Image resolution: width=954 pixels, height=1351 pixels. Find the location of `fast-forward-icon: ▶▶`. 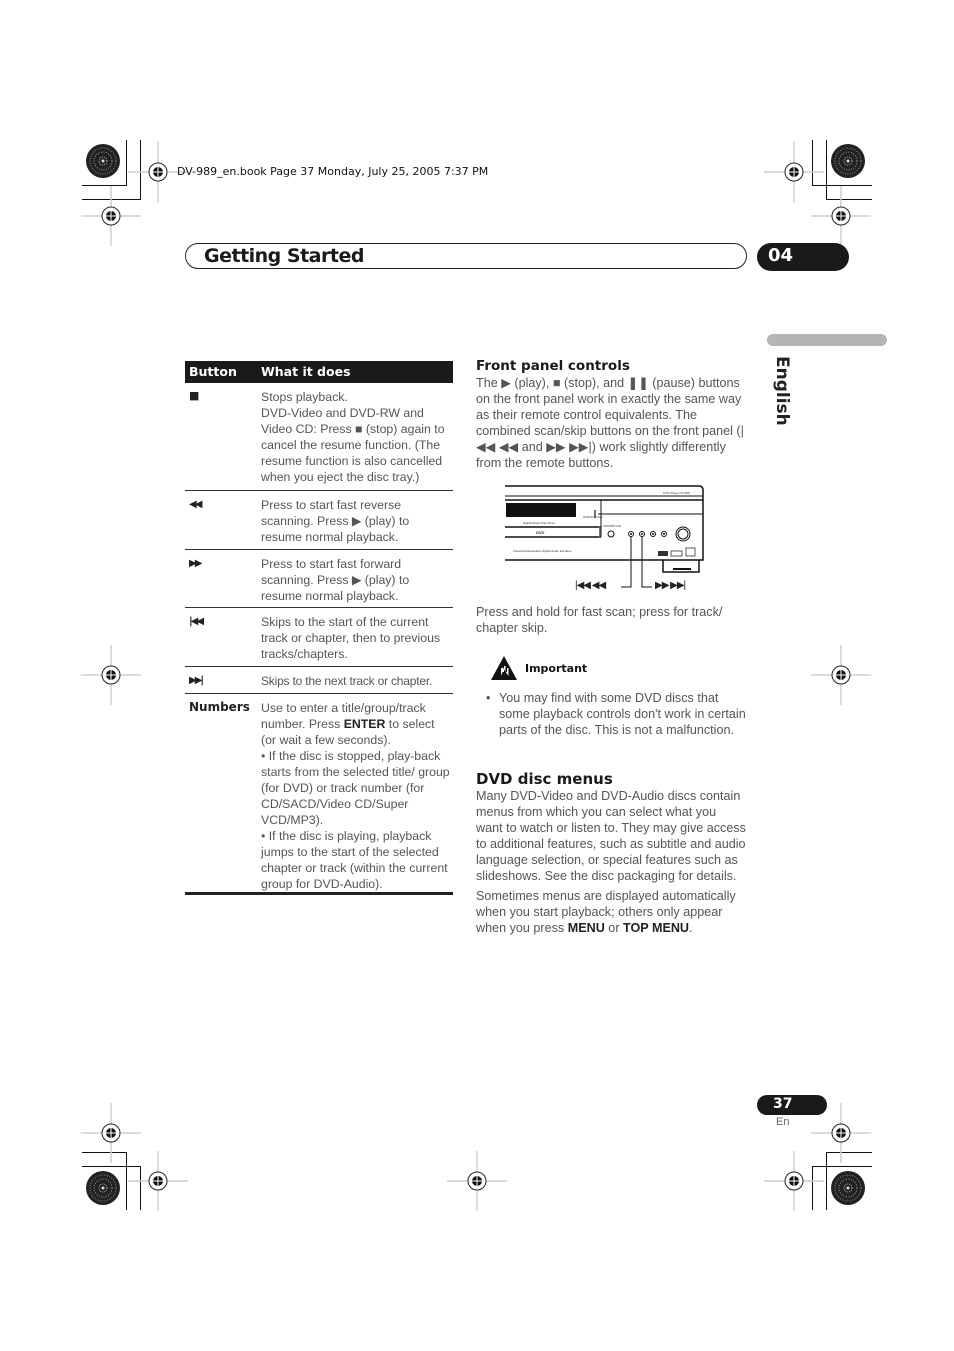

fast-forward-icon: ▶▶ is located at coordinates (195, 563).